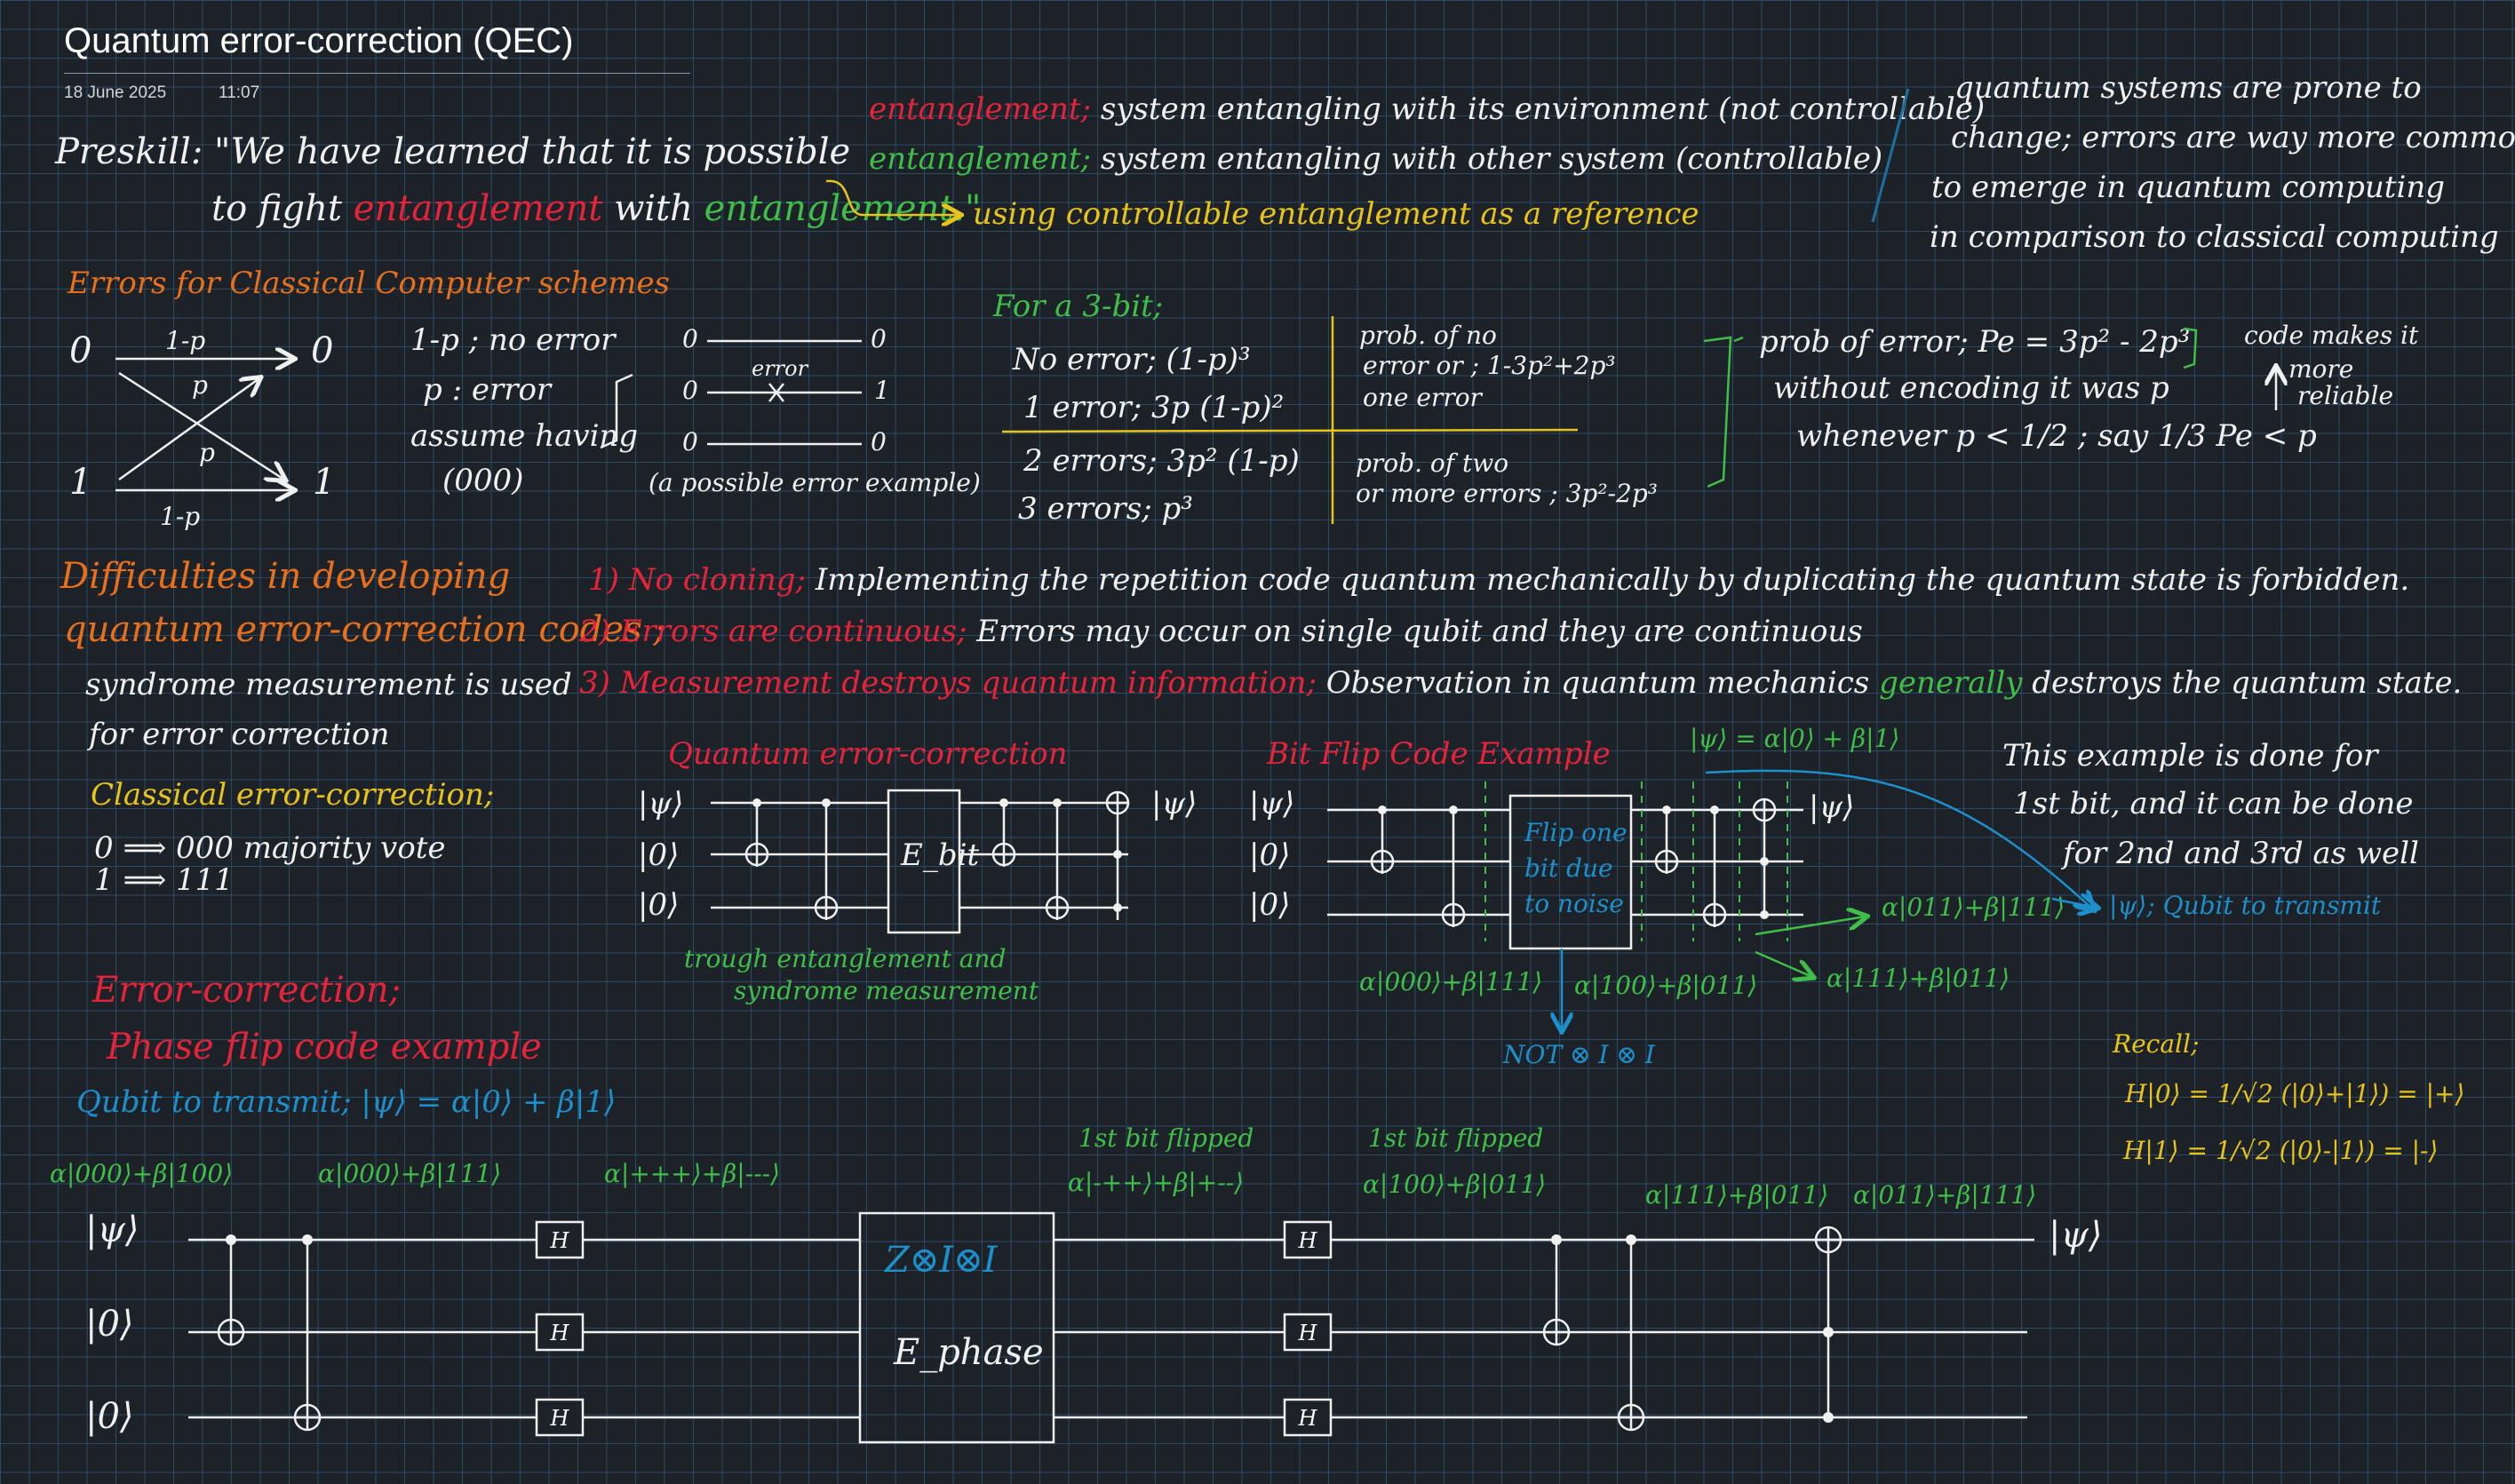  I want to click on table-divider, so click(1290, 431).